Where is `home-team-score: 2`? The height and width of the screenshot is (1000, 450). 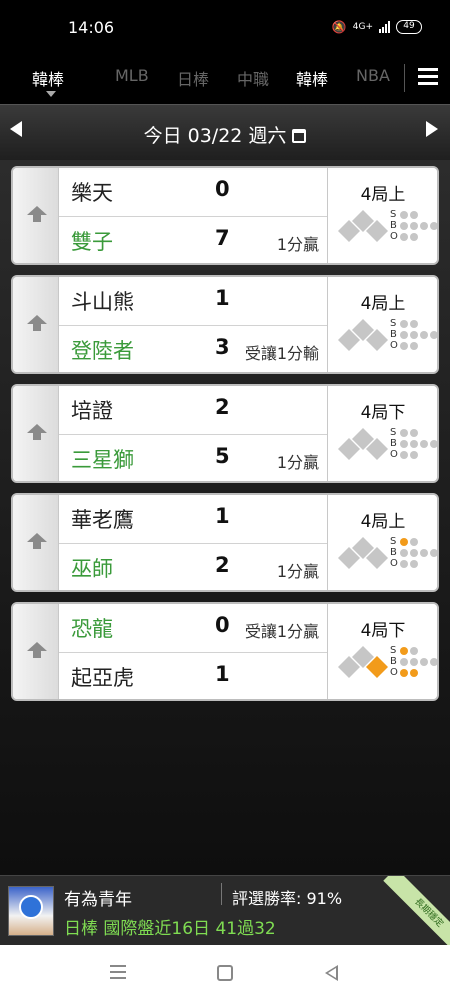
home-team-score: 2 is located at coordinates (222, 565).